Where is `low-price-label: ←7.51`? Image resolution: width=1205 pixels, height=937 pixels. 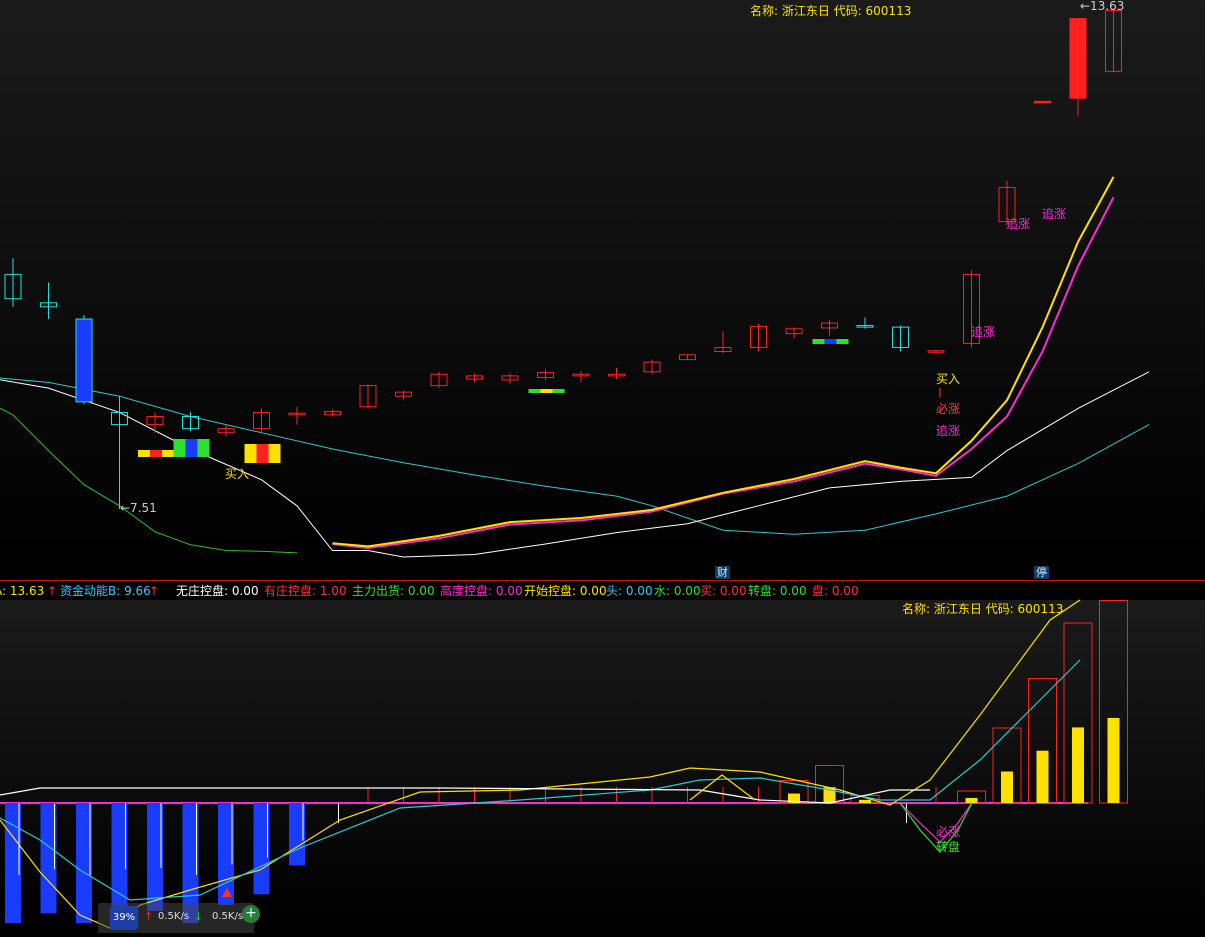 low-price-label: ←7.51 is located at coordinates (138, 508).